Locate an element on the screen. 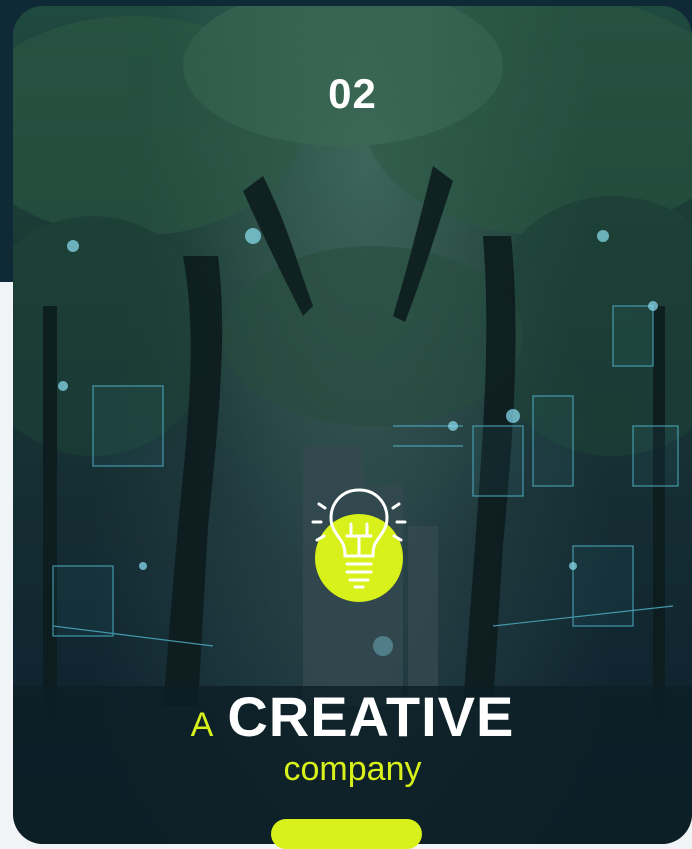  headline: A CREATIVE is located at coordinates (352, 716).